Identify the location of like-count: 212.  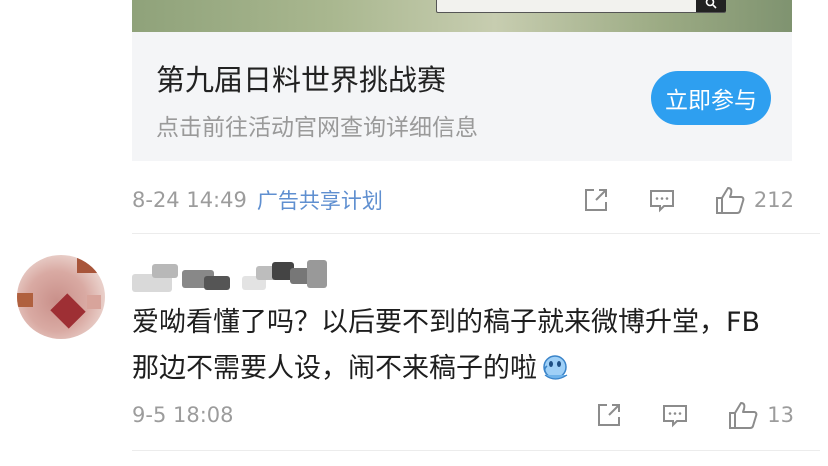
(773, 200).